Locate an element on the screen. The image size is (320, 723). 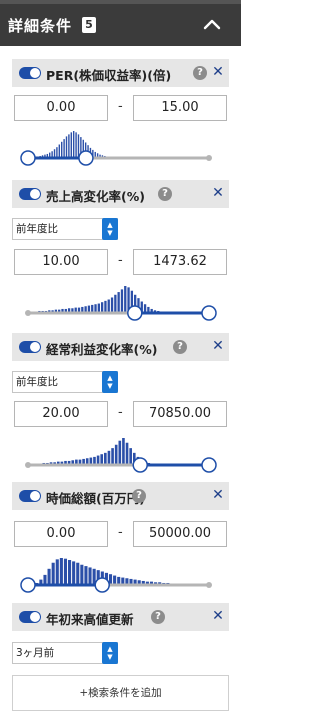
sales-change-min-input: 10.00 is located at coordinates (61, 262).